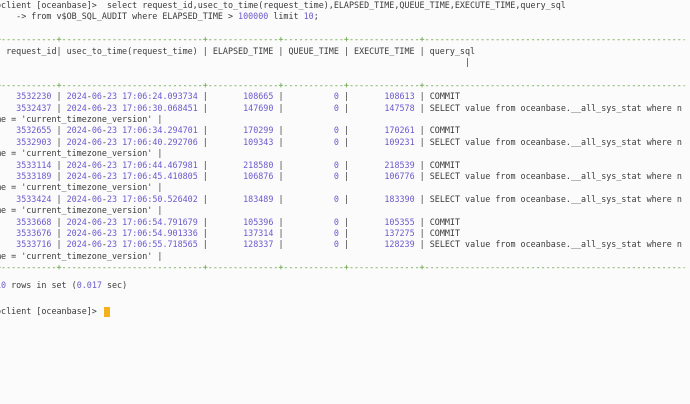 Image resolution: width=690 pixels, height=404 pixels. What do you see at coordinates (41, 285) in the screenshot?
I see `footer-rows-text: rows in set (` at bounding box center [41, 285].